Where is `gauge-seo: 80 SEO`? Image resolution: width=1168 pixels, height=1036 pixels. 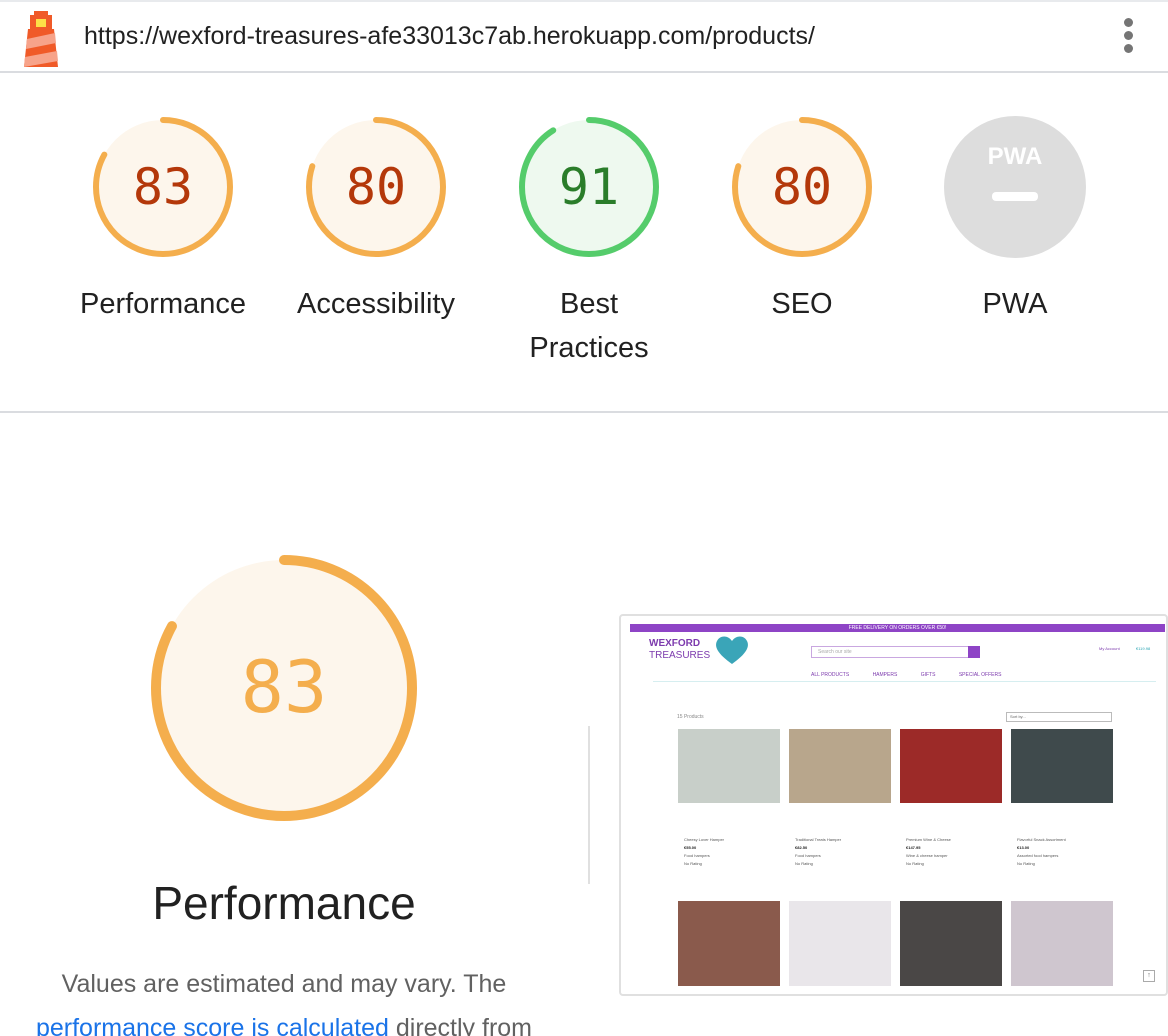
gauge-seo: 80 SEO is located at coordinates (802, 221).